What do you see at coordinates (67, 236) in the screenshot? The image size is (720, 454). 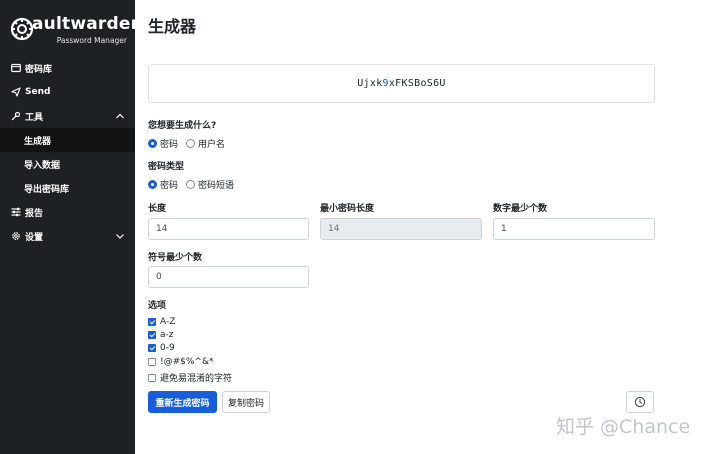 I see `sidebar-item-settings: 设置` at bounding box center [67, 236].